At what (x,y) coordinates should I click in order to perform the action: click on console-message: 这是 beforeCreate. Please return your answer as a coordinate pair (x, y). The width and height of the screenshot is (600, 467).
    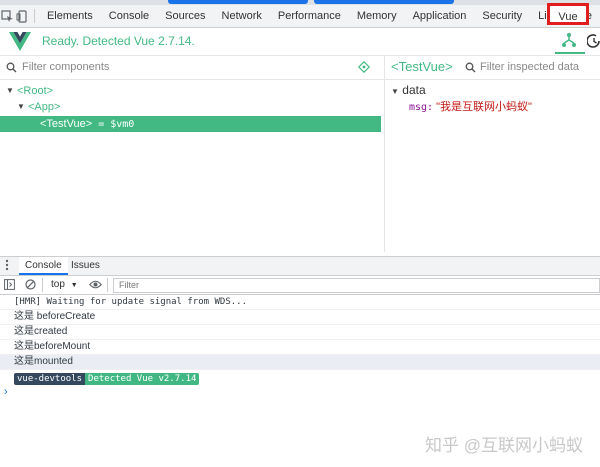
    Looking at the image, I should click on (300, 317).